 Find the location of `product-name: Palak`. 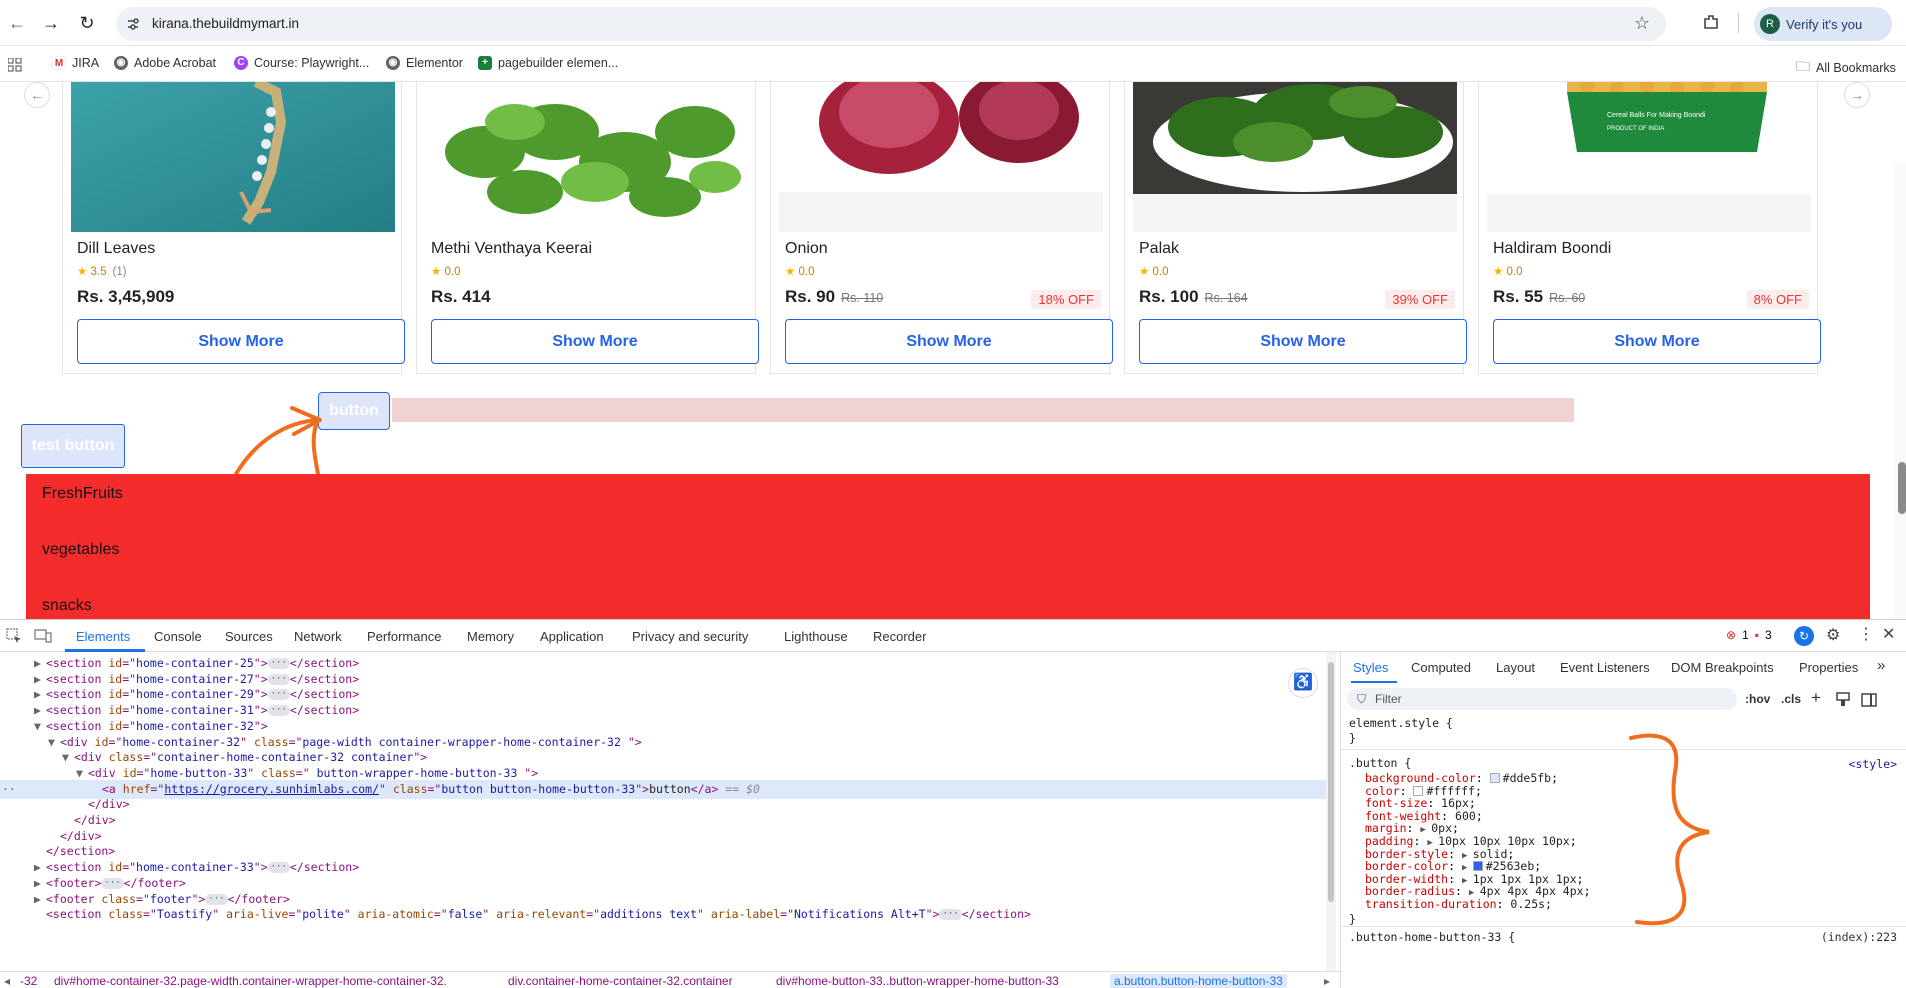

product-name: Palak is located at coordinates (1159, 249).